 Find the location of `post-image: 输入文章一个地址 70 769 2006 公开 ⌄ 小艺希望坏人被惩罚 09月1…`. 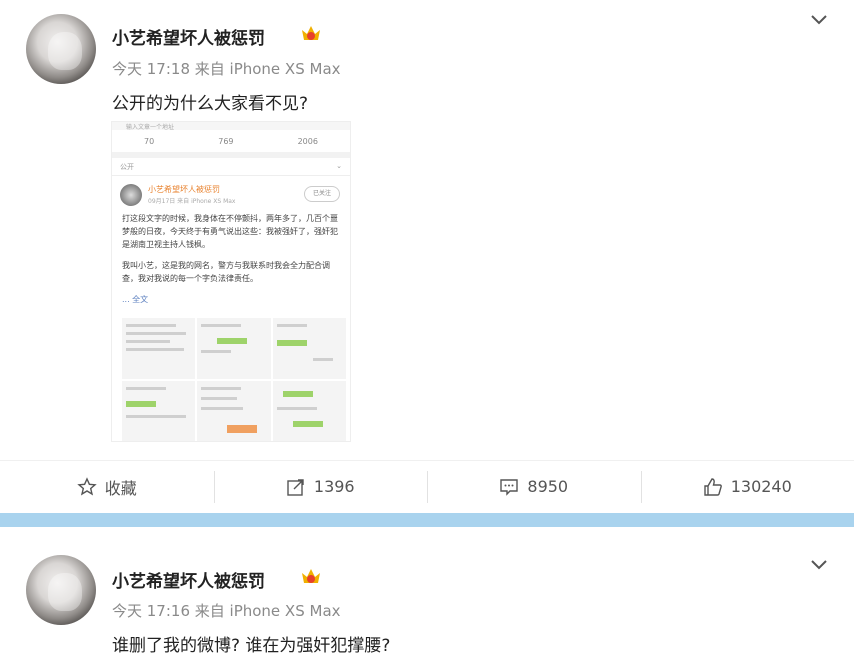

post-image: 输入文章一个地址 70 769 2006 公开 ⌄ 小艺希望坏人被惩罚 09月1… is located at coordinates (231, 281).